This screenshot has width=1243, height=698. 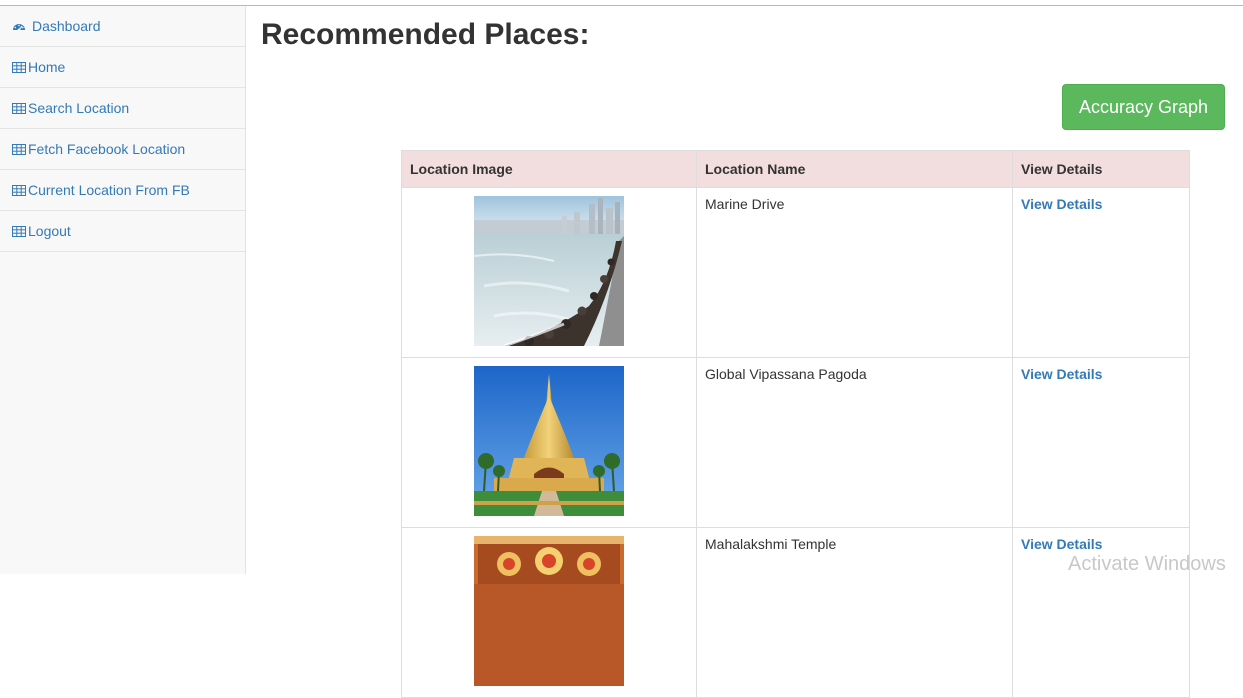 I want to click on dashboard-icon, so click(x=20, y=26).